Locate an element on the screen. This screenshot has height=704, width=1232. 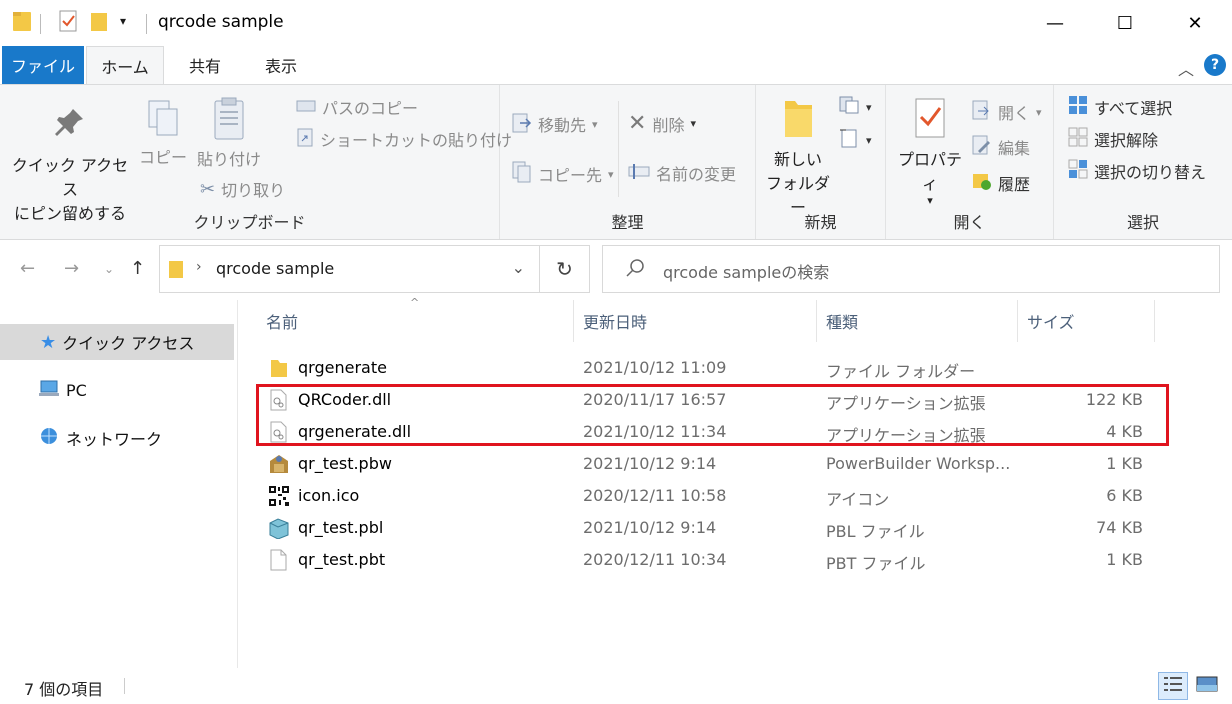
paste-button: 貼り付け is located at coordinates (229, 134).